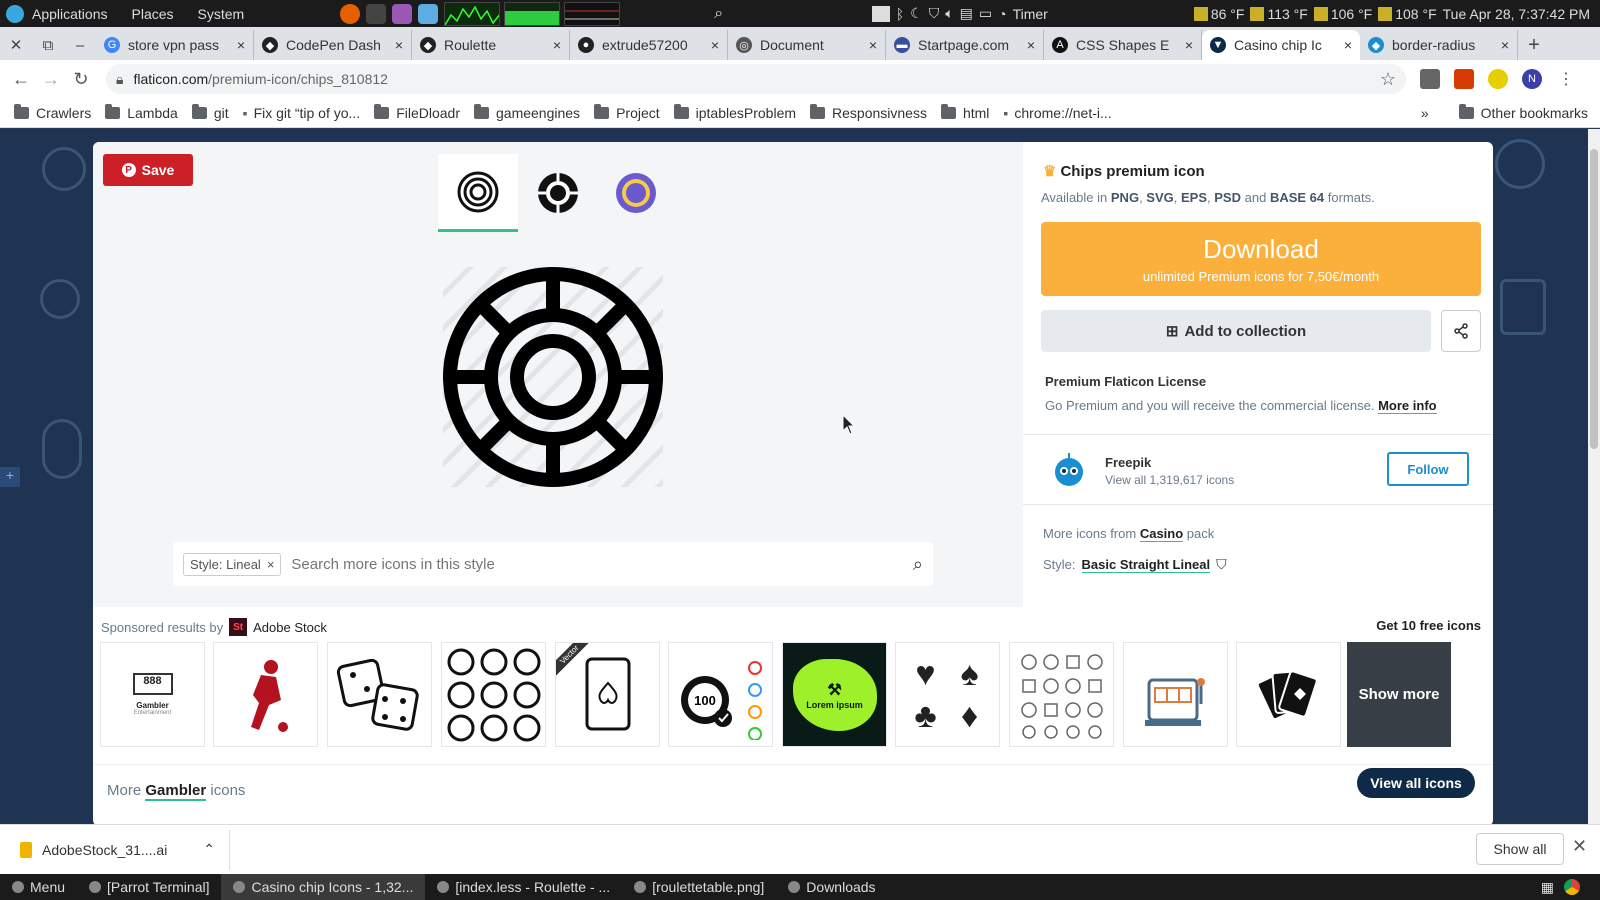 The width and height of the screenshot is (1600, 900). Describe the element at coordinates (1175, 694) in the screenshot. I see `sponsored-item-slot-machine` at that location.